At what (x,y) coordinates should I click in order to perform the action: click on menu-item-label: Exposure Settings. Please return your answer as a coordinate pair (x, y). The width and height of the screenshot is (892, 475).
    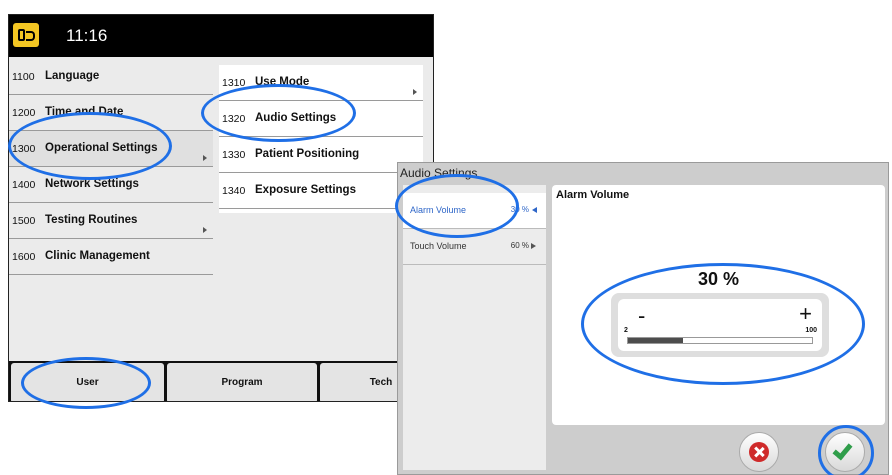
    Looking at the image, I should click on (305, 190).